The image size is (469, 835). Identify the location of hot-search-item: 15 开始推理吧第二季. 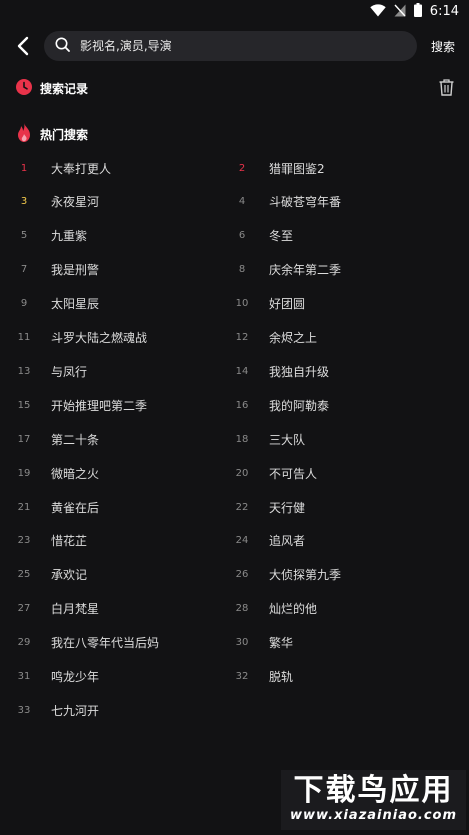
(79, 405).